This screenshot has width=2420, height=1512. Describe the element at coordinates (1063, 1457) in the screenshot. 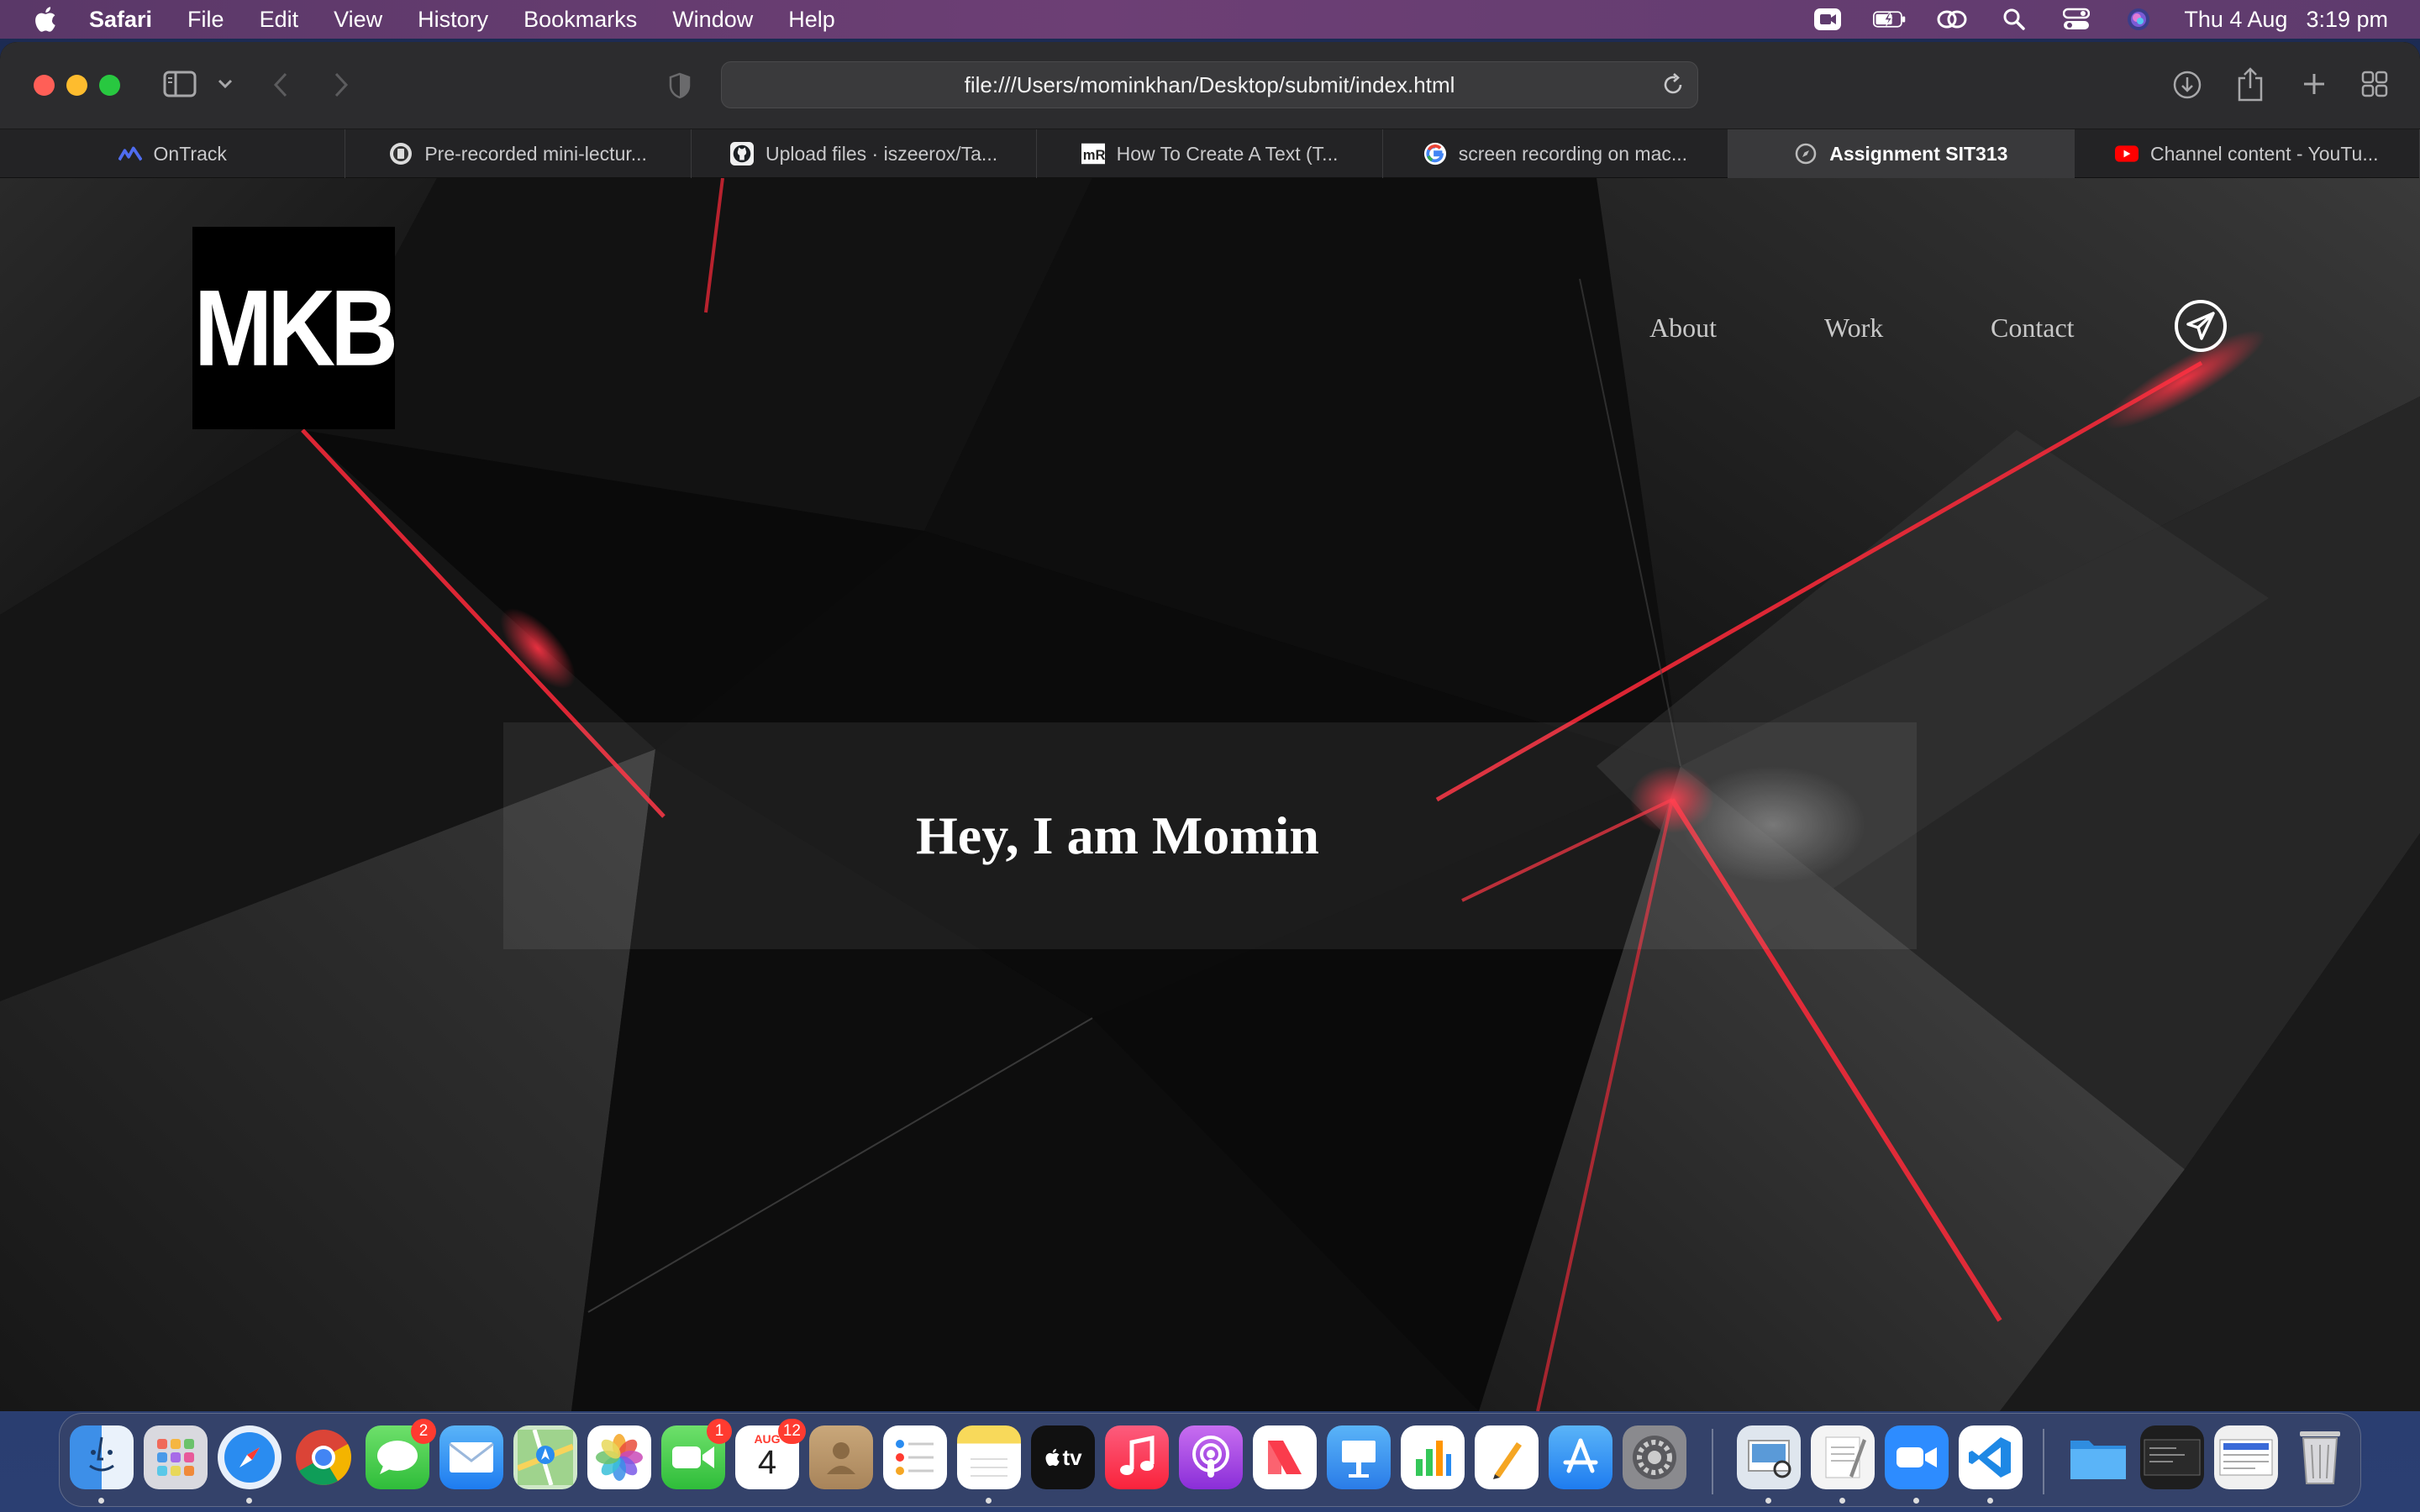

I see `apple-tv-icon: tv` at that location.